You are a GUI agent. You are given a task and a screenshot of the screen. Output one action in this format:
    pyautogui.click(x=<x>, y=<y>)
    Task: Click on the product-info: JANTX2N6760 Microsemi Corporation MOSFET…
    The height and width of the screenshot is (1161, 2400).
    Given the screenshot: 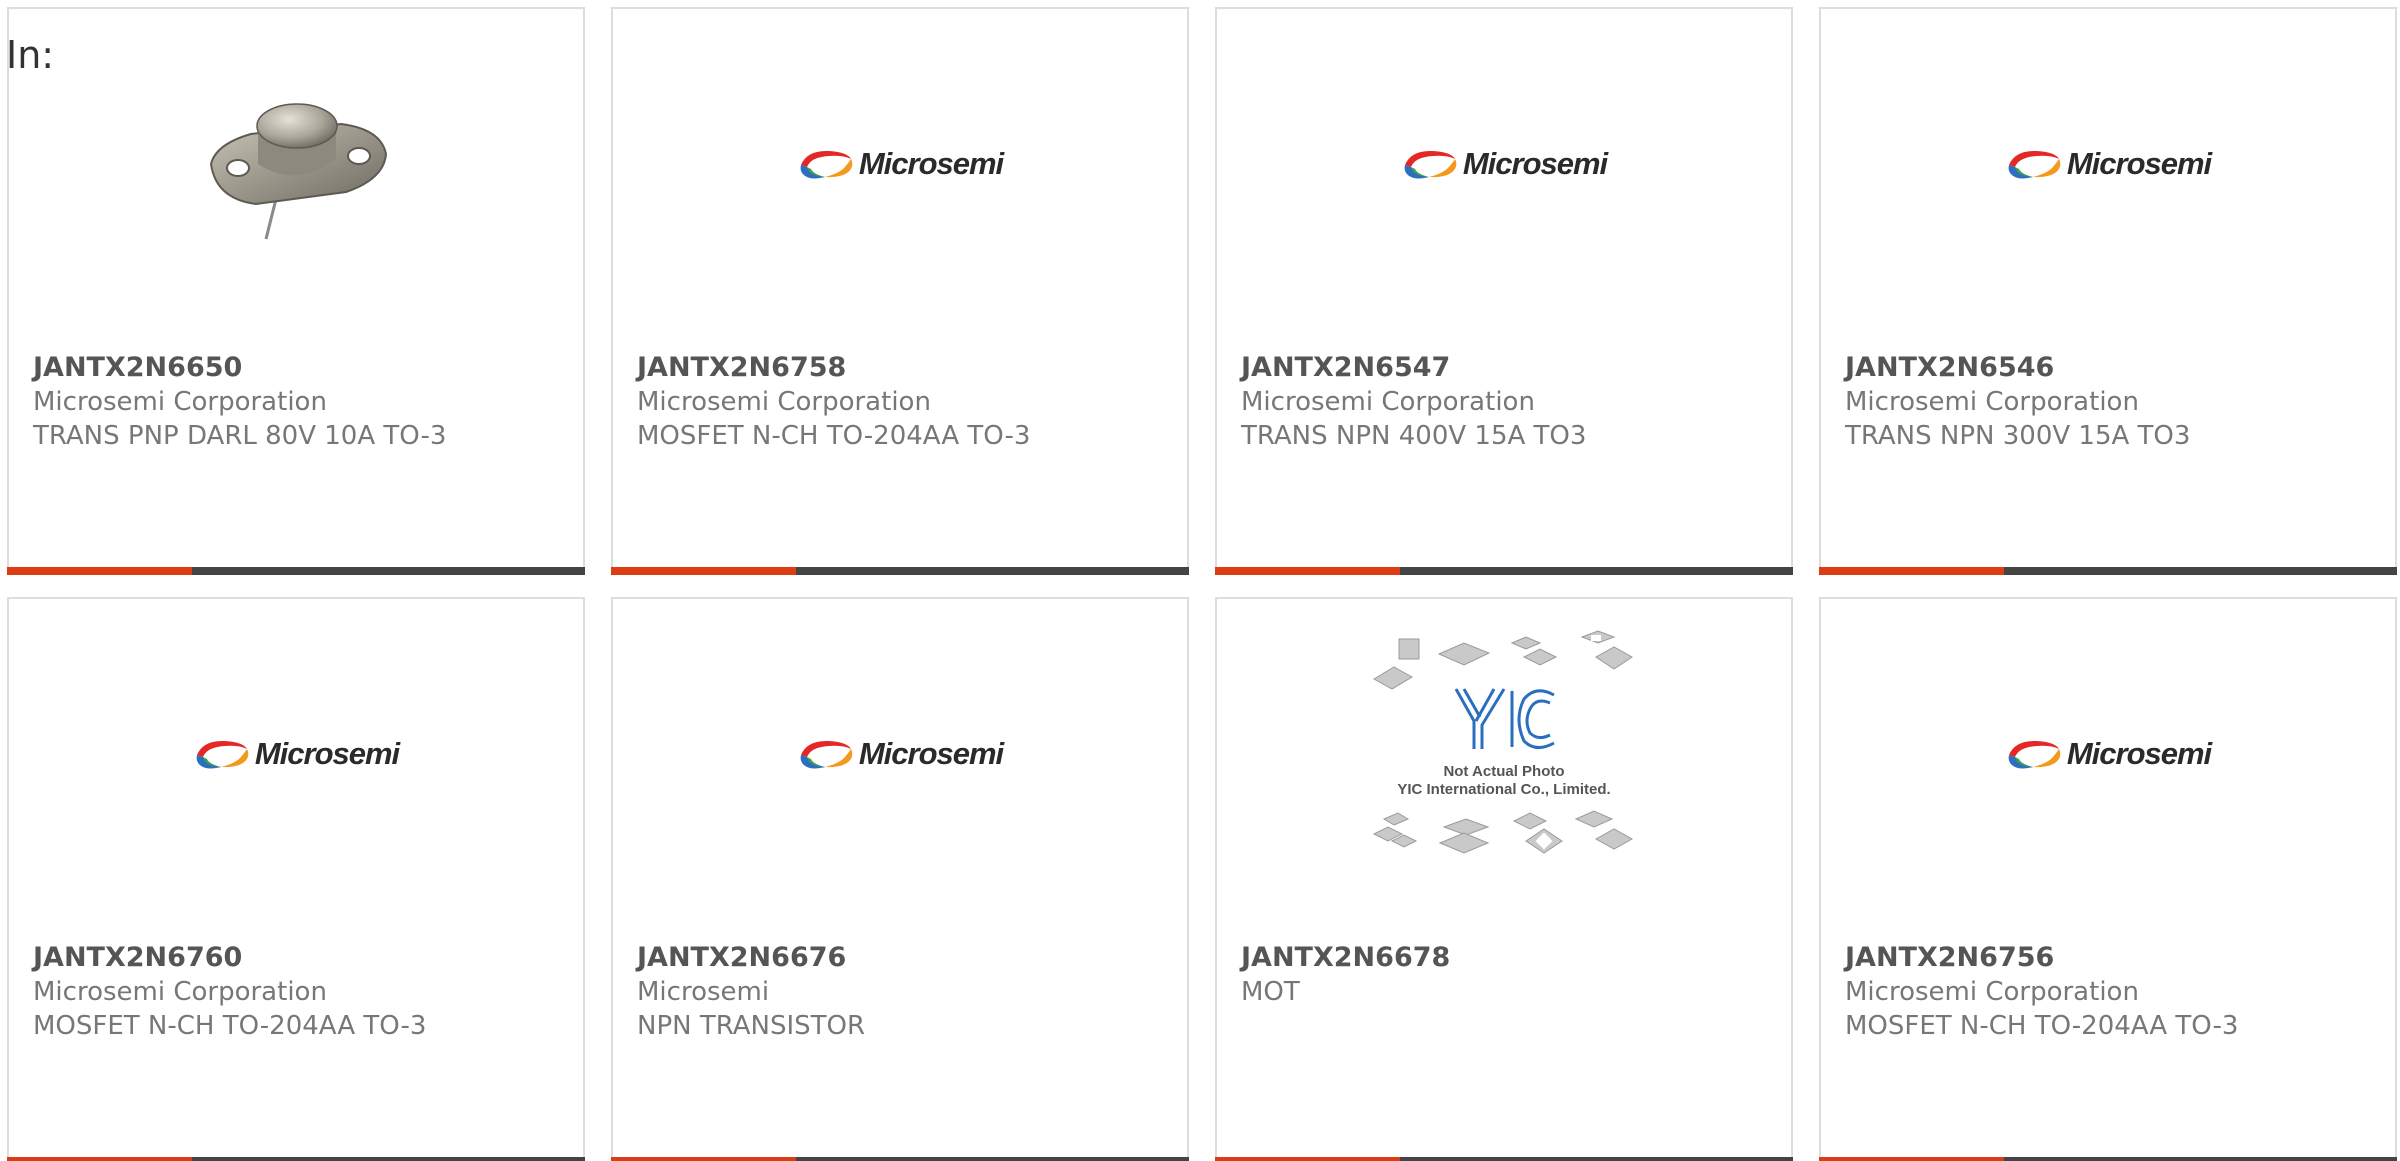 What is the action you would take?
    pyautogui.click(x=300, y=992)
    